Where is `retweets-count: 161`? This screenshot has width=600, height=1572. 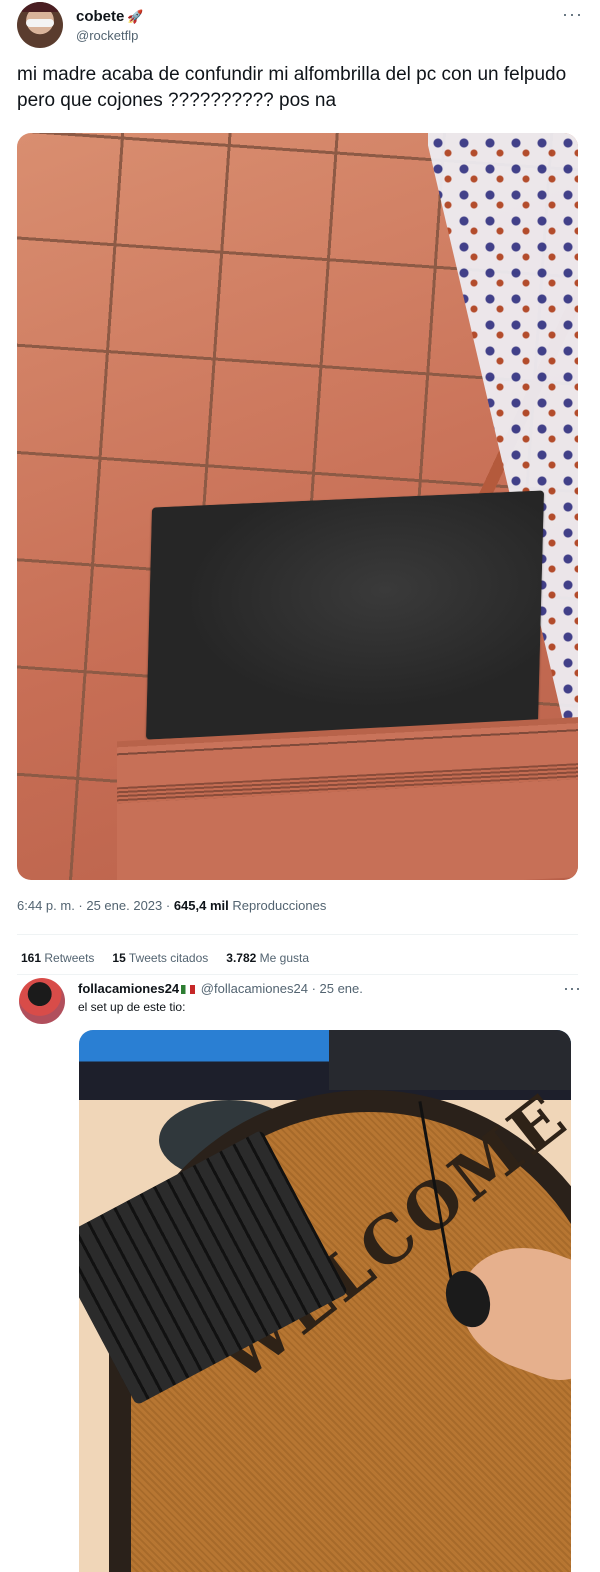
retweets-count: 161 is located at coordinates (31, 958).